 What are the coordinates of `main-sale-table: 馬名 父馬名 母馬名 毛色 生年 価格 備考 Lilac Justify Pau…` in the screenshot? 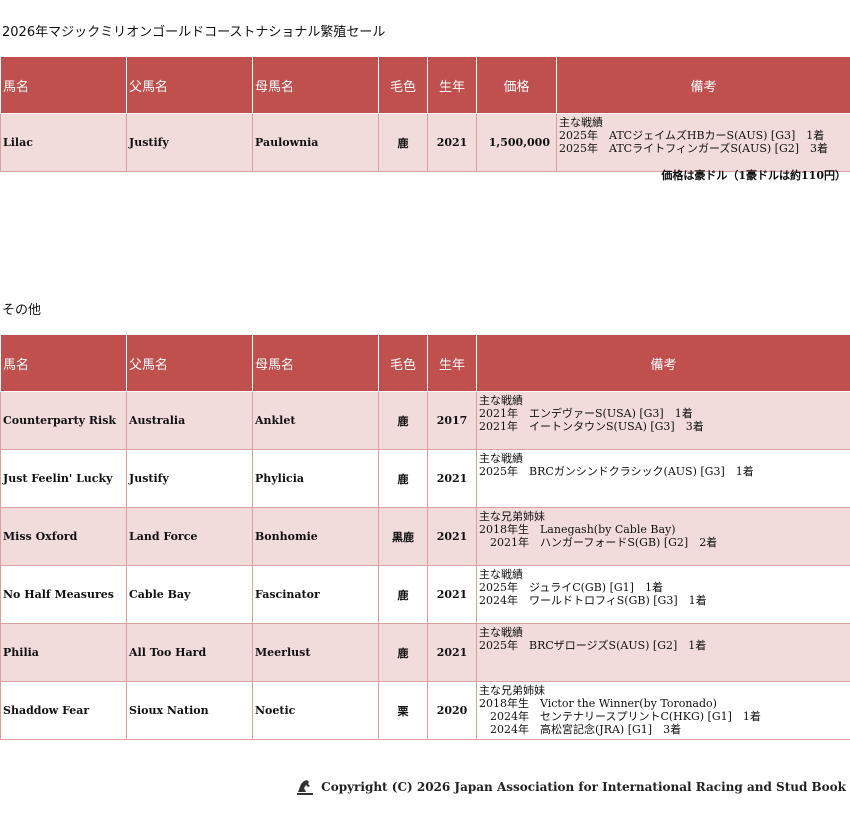 It's located at (425, 114).